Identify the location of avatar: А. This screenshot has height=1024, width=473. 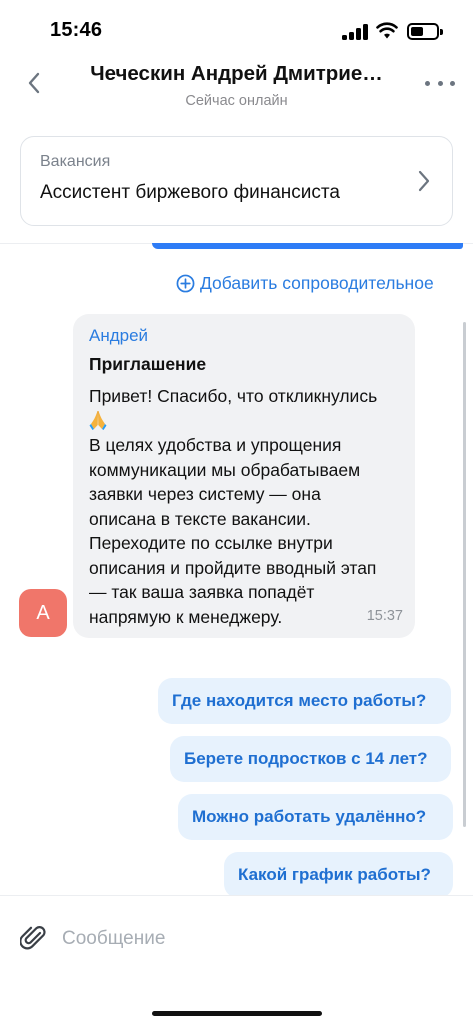
(43, 613).